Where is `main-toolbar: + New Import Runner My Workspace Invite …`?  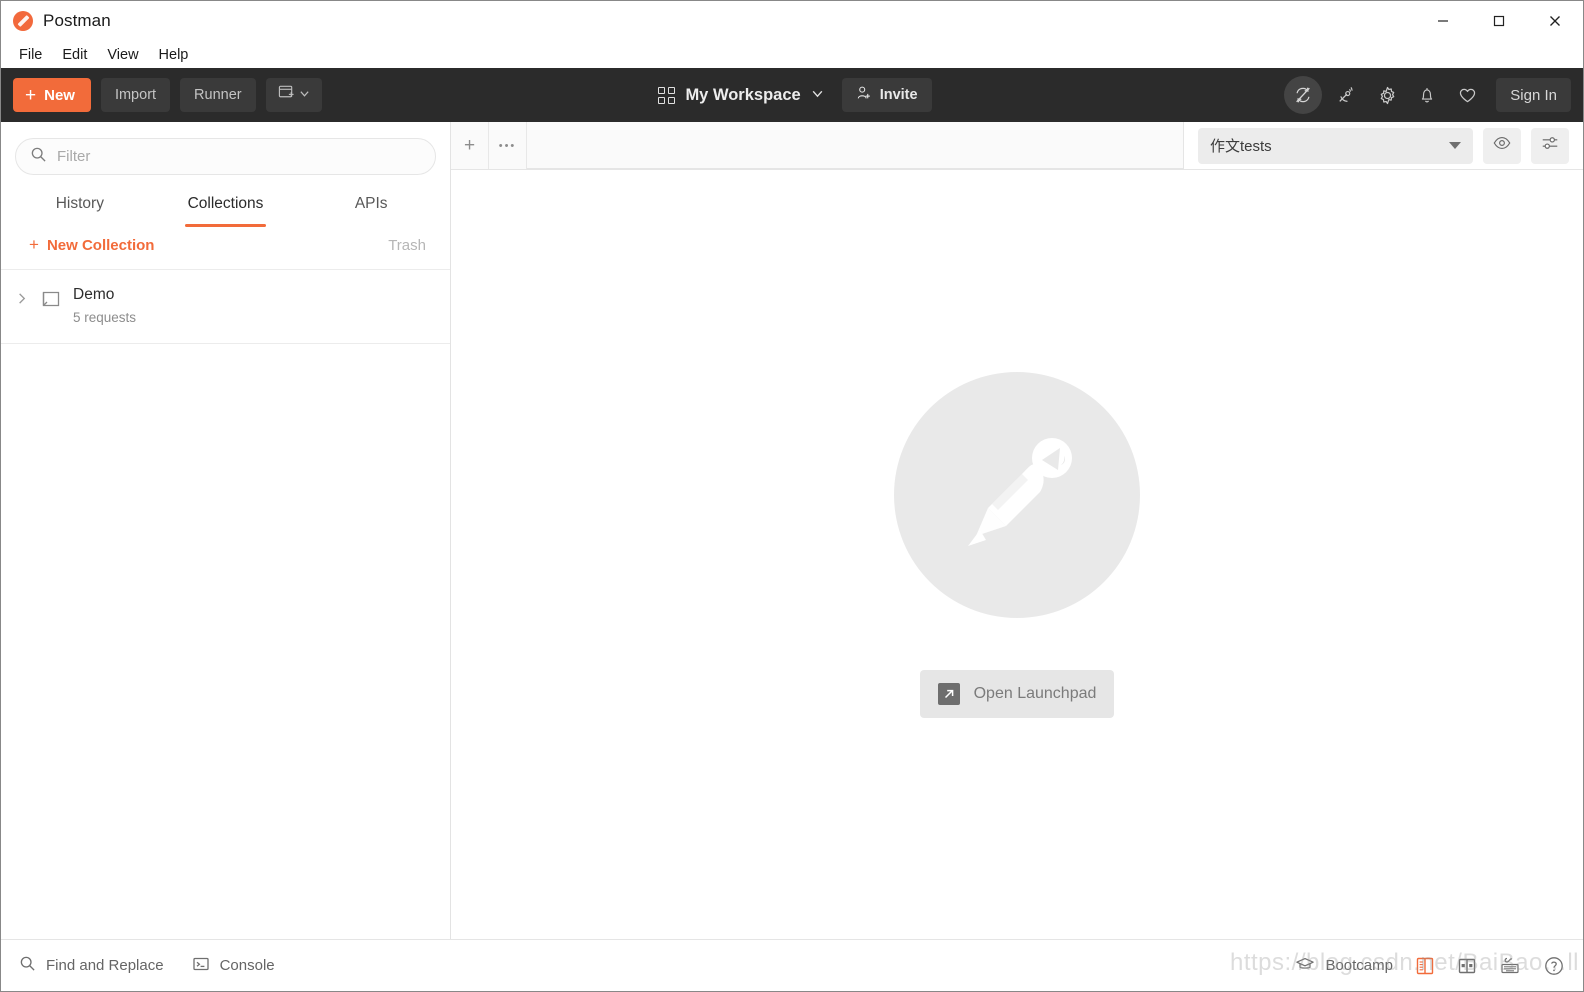
main-toolbar: + New Import Runner My Workspace Invite … is located at coordinates (792, 95).